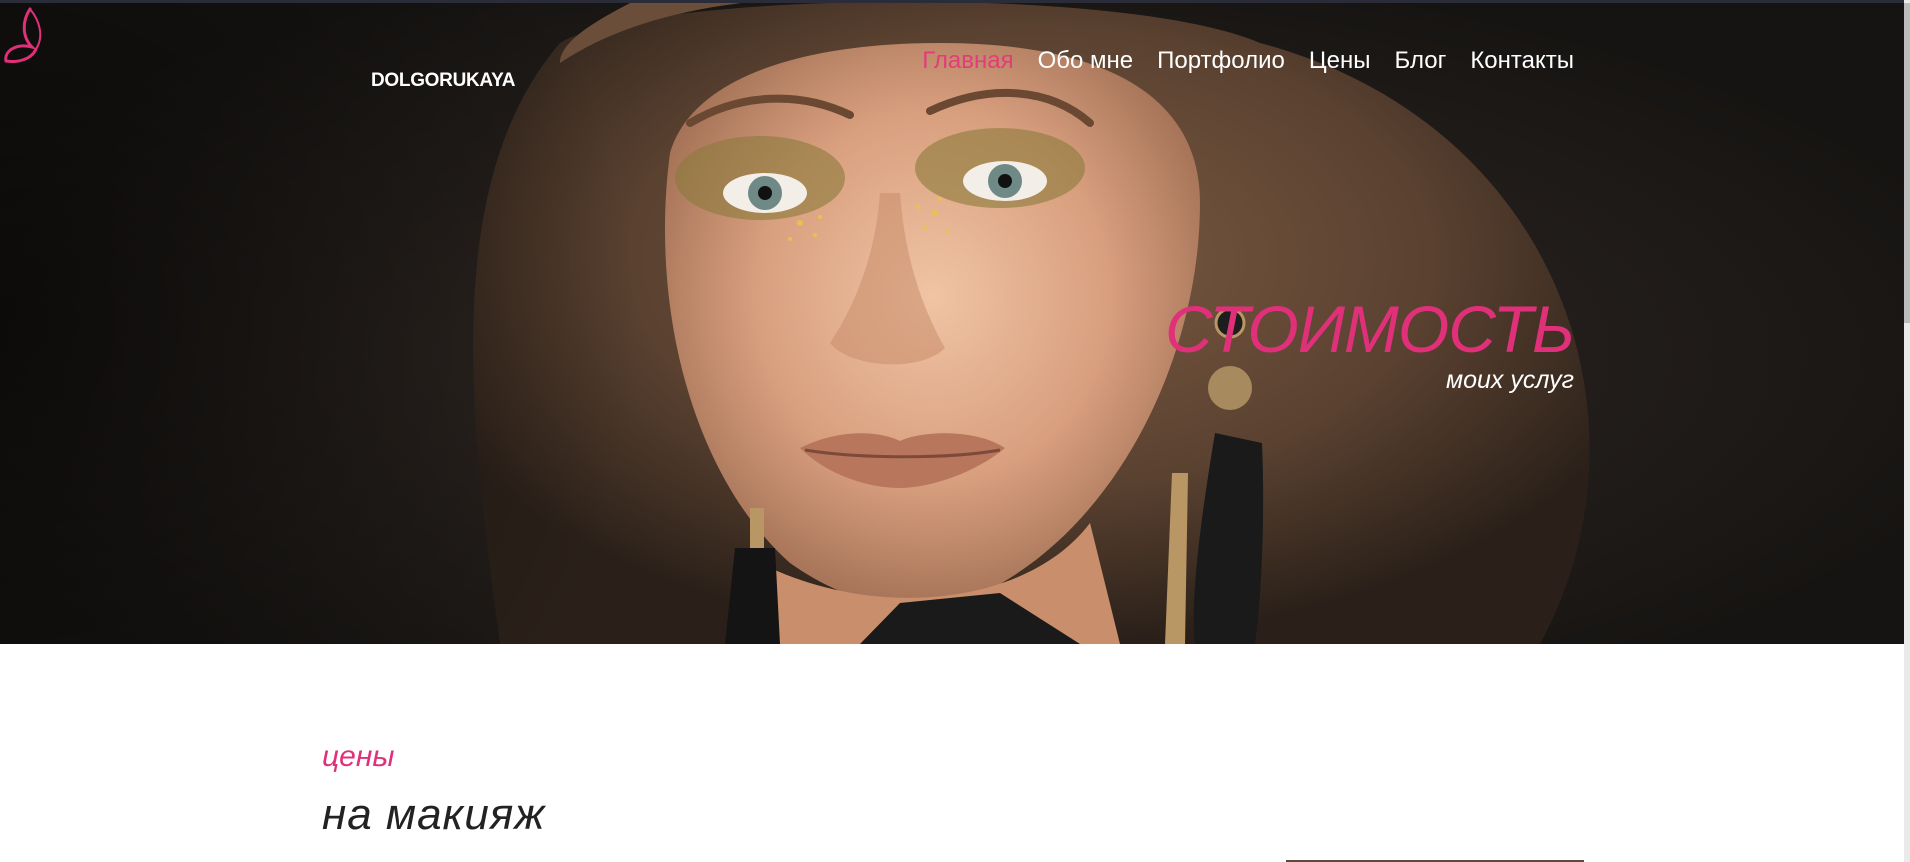 This screenshot has width=1910, height=862. What do you see at coordinates (1522, 61) in the screenshot?
I see `nav-item-contacts: Контакты` at bounding box center [1522, 61].